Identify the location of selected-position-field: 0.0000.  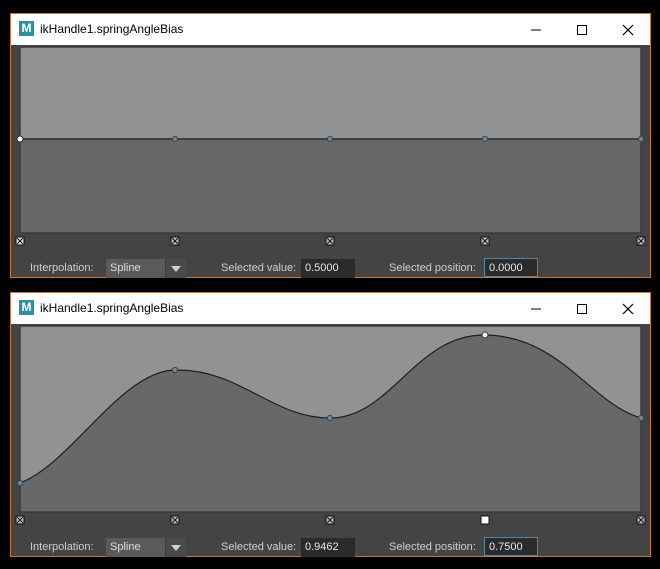
(511, 267).